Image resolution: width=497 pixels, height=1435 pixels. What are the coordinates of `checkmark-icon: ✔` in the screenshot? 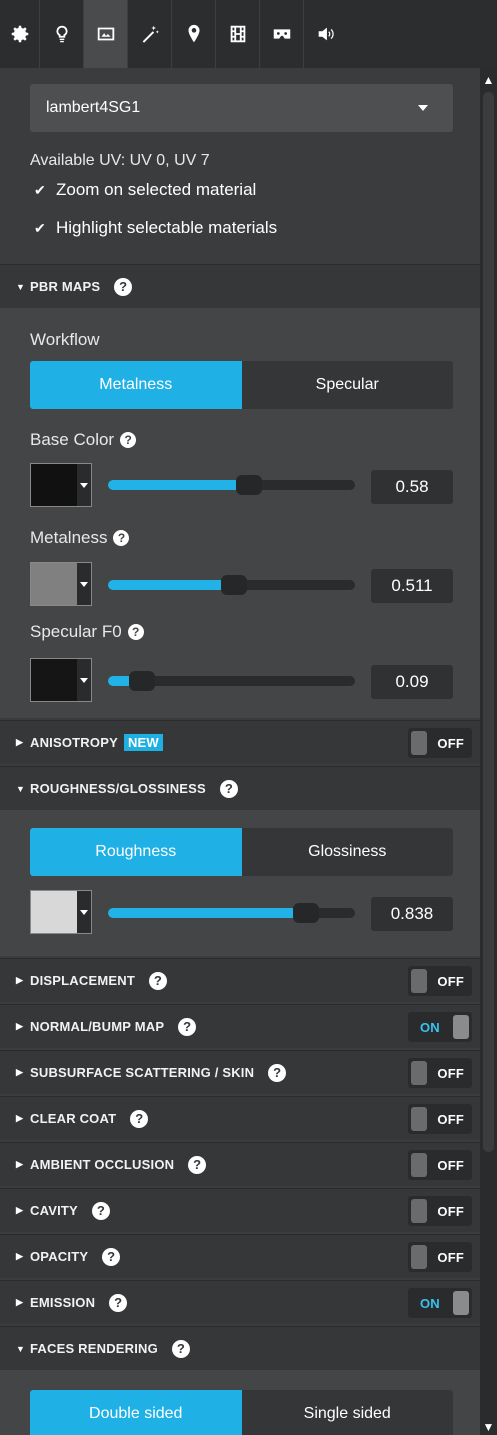 It's located at (40, 227).